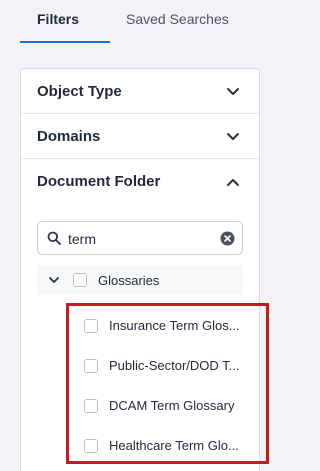  What do you see at coordinates (129, 280) in the screenshot?
I see `glossaries-label: Glossaries` at bounding box center [129, 280].